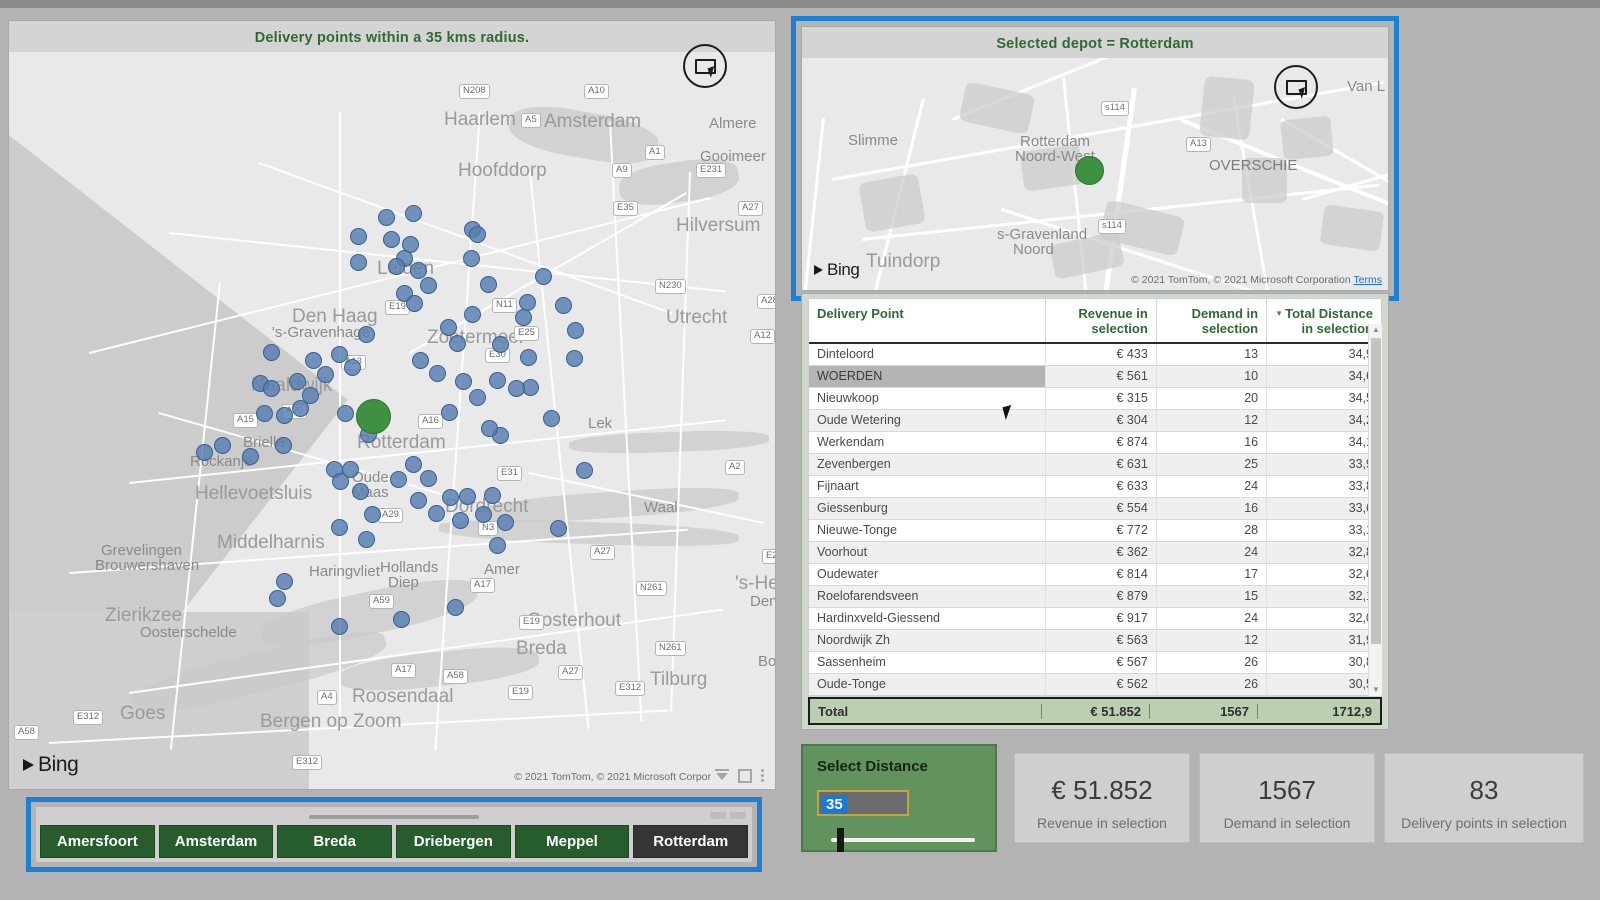 The height and width of the screenshot is (900, 1600). What do you see at coordinates (840, 840) in the screenshot?
I see `distance-slider-handle` at bounding box center [840, 840].